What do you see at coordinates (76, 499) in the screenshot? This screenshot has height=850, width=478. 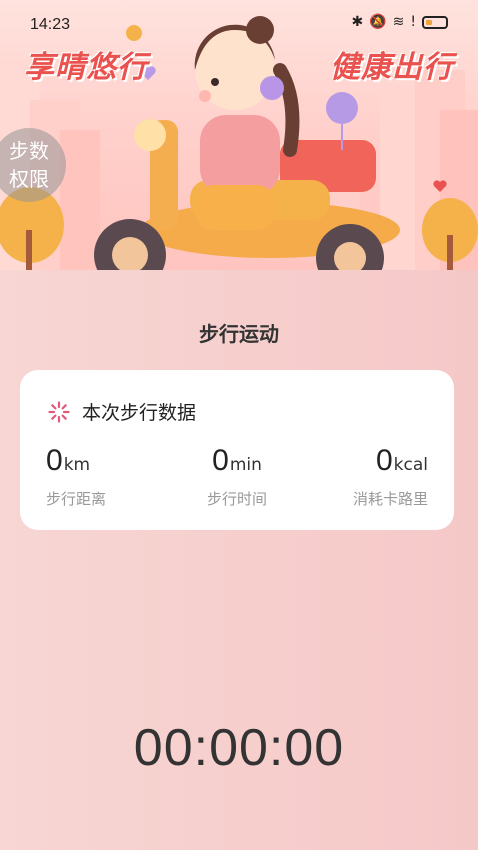 I see `distance-label: 步行距离` at bounding box center [76, 499].